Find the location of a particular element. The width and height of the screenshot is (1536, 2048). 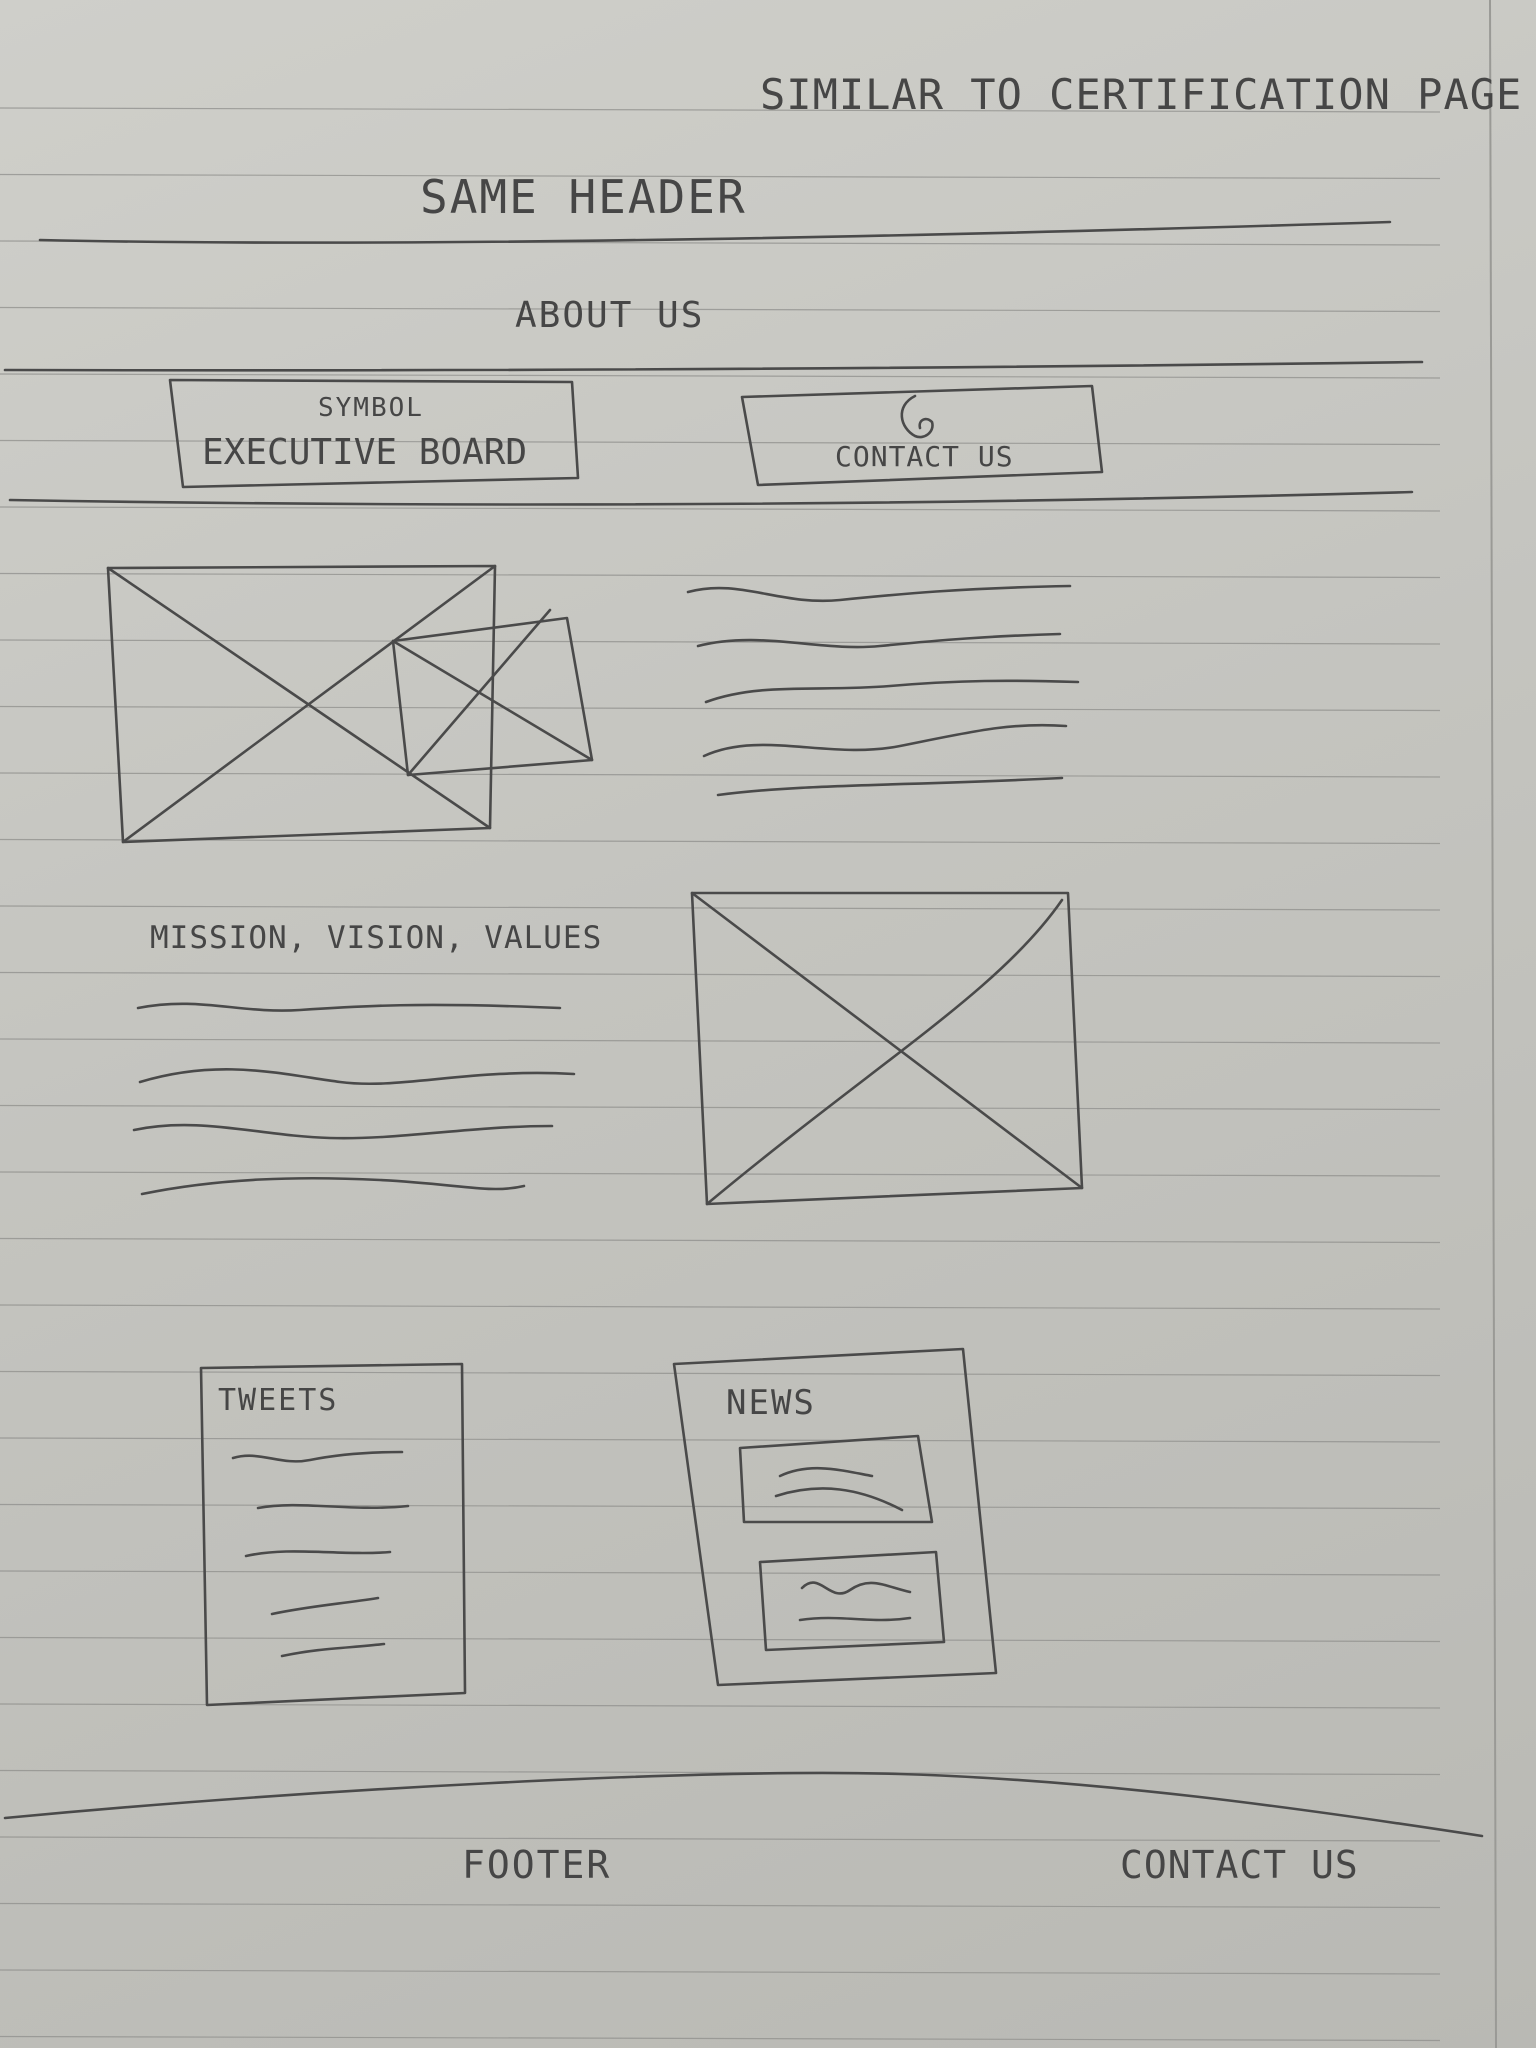

title-divider is located at coordinates (713, 366).